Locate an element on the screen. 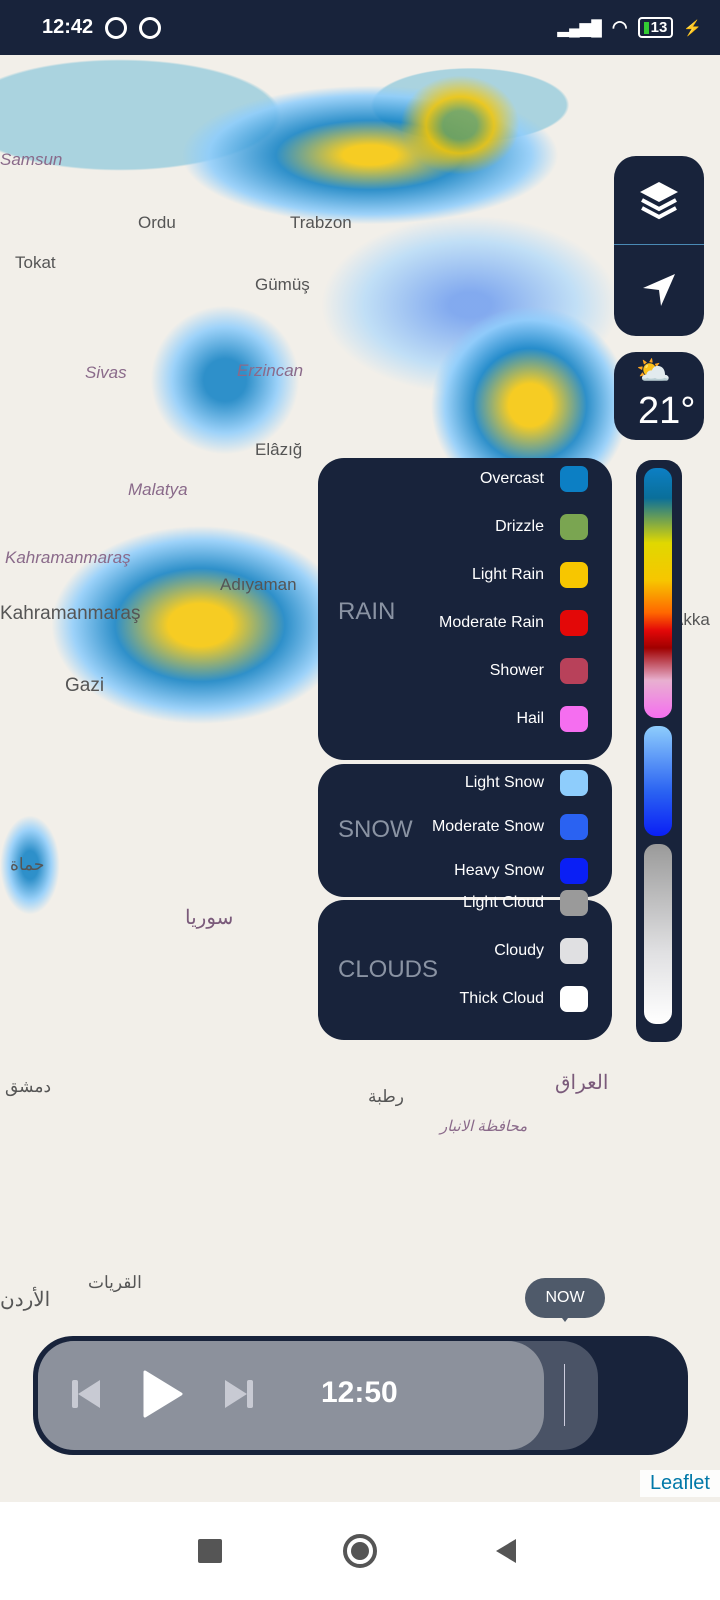 This screenshot has width=720, height=1600. playback-bar: 12:50 is located at coordinates (360, 1395).